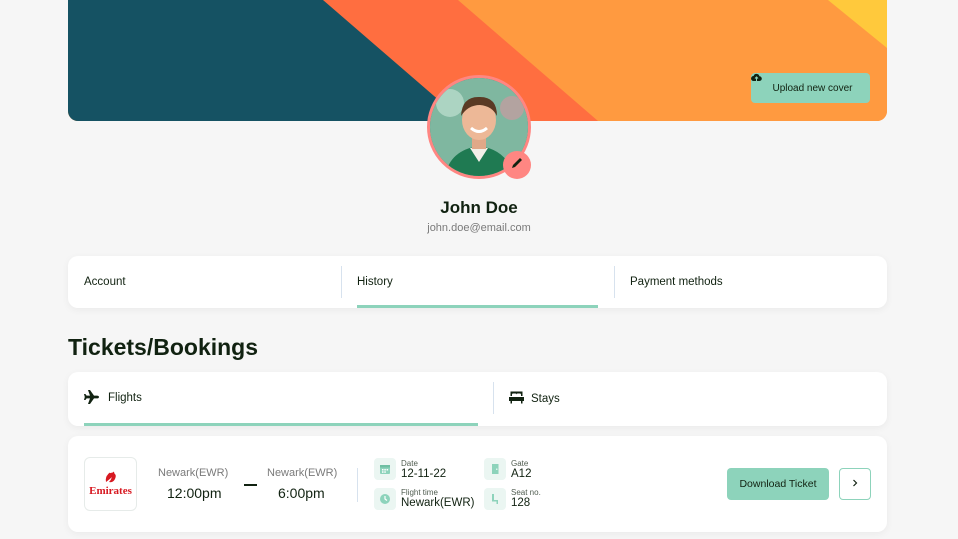 This screenshot has height=539, width=958. I want to click on date-value: 12-11-22, so click(424, 474).